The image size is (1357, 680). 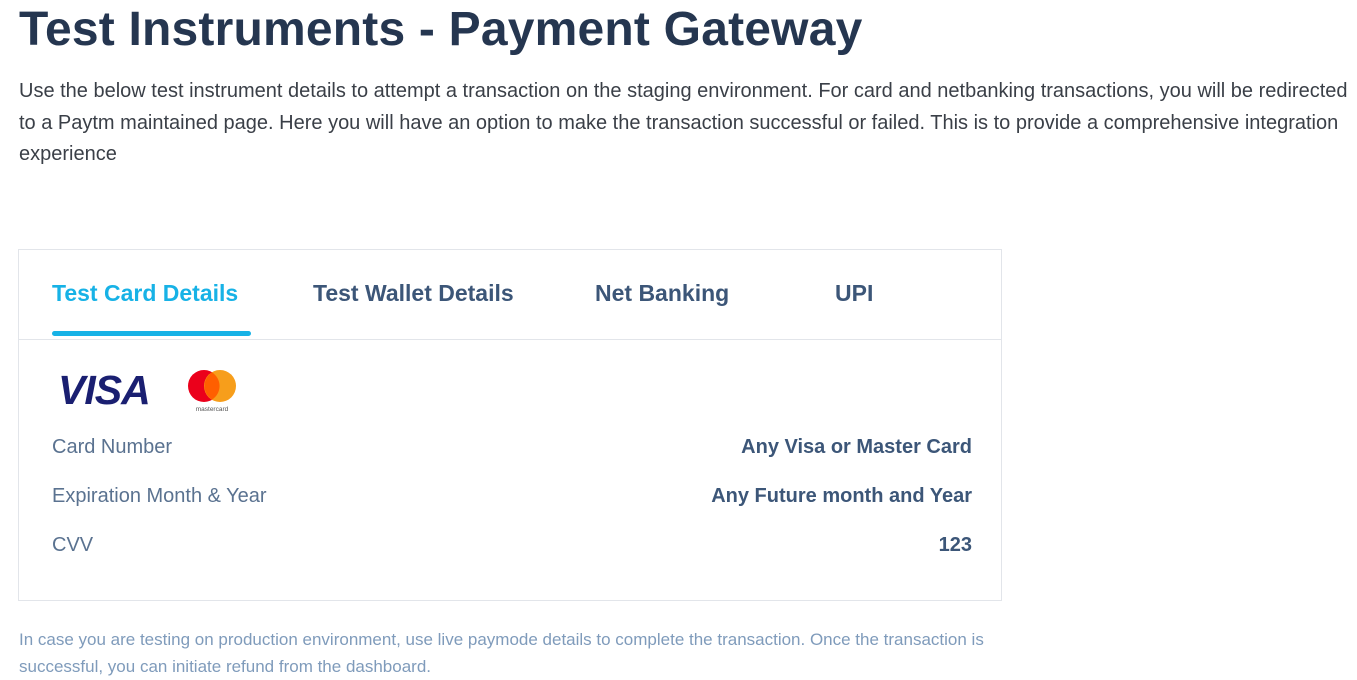 What do you see at coordinates (841, 496) in the screenshot?
I see `expiration-value: Any Future month and Year` at bounding box center [841, 496].